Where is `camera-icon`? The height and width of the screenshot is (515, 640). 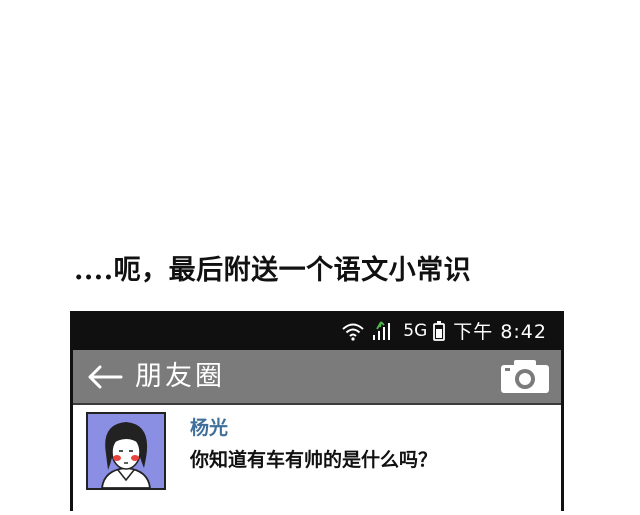
camera-icon is located at coordinates (525, 377).